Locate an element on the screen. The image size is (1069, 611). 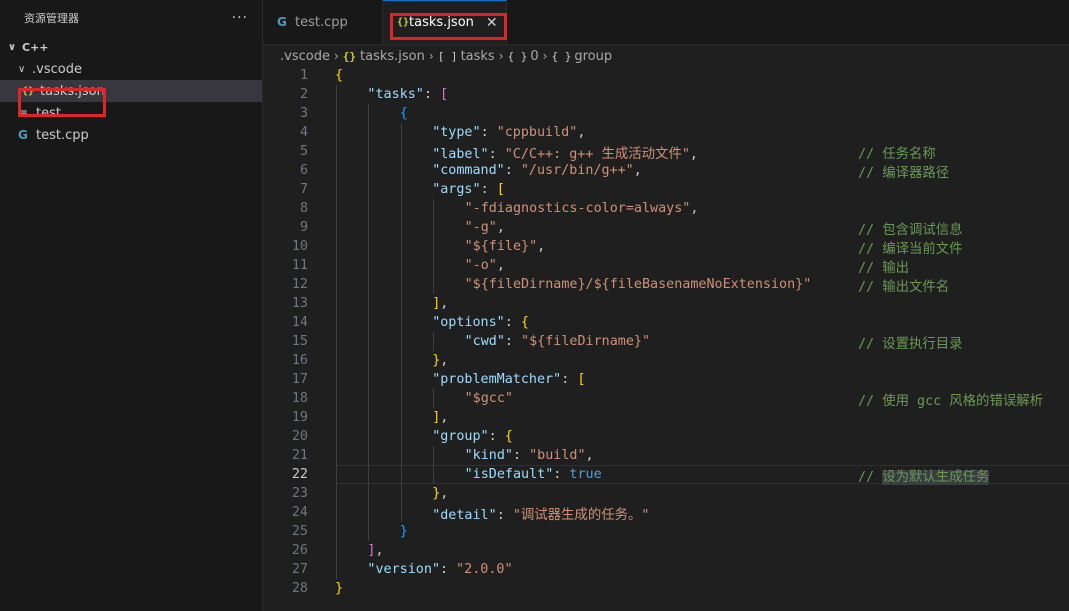
code-line: 27 "version": "2.0.0" is located at coordinates (666, 569).